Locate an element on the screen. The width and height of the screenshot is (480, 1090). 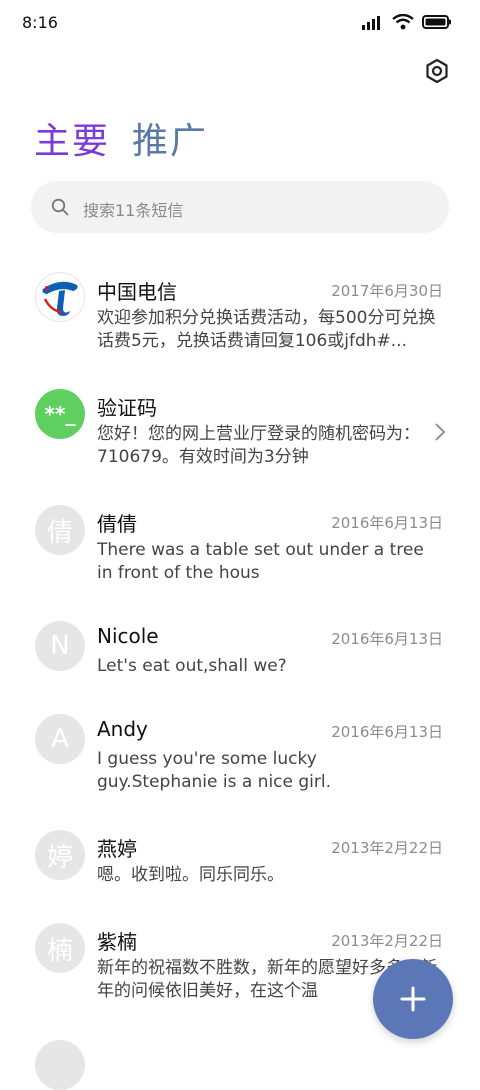
message-date: 2017年6月30日 is located at coordinates (387, 291).